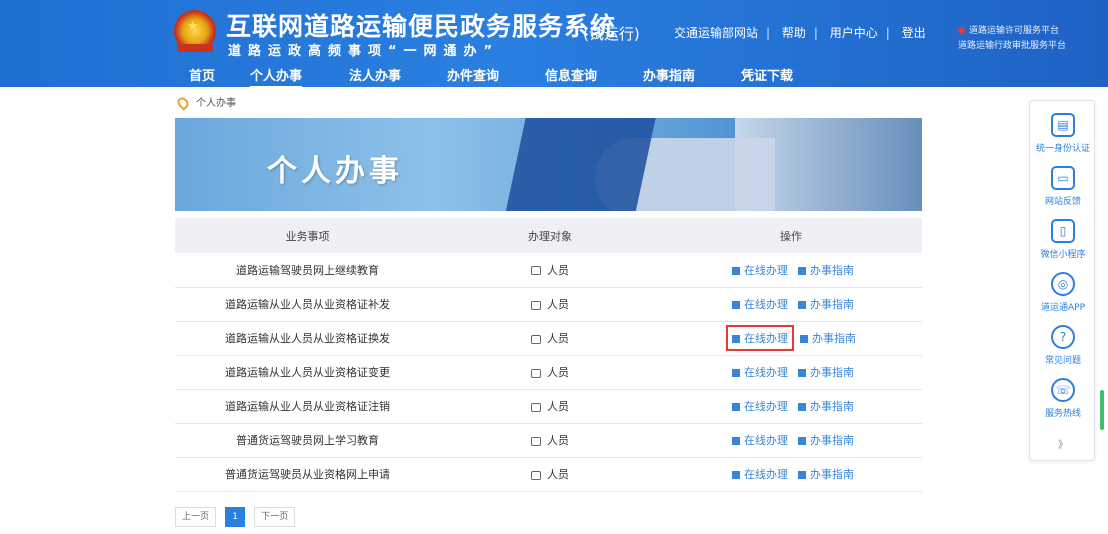 This screenshot has height=534, width=1108. I want to click on next-page-button: 下一页, so click(275, 517).